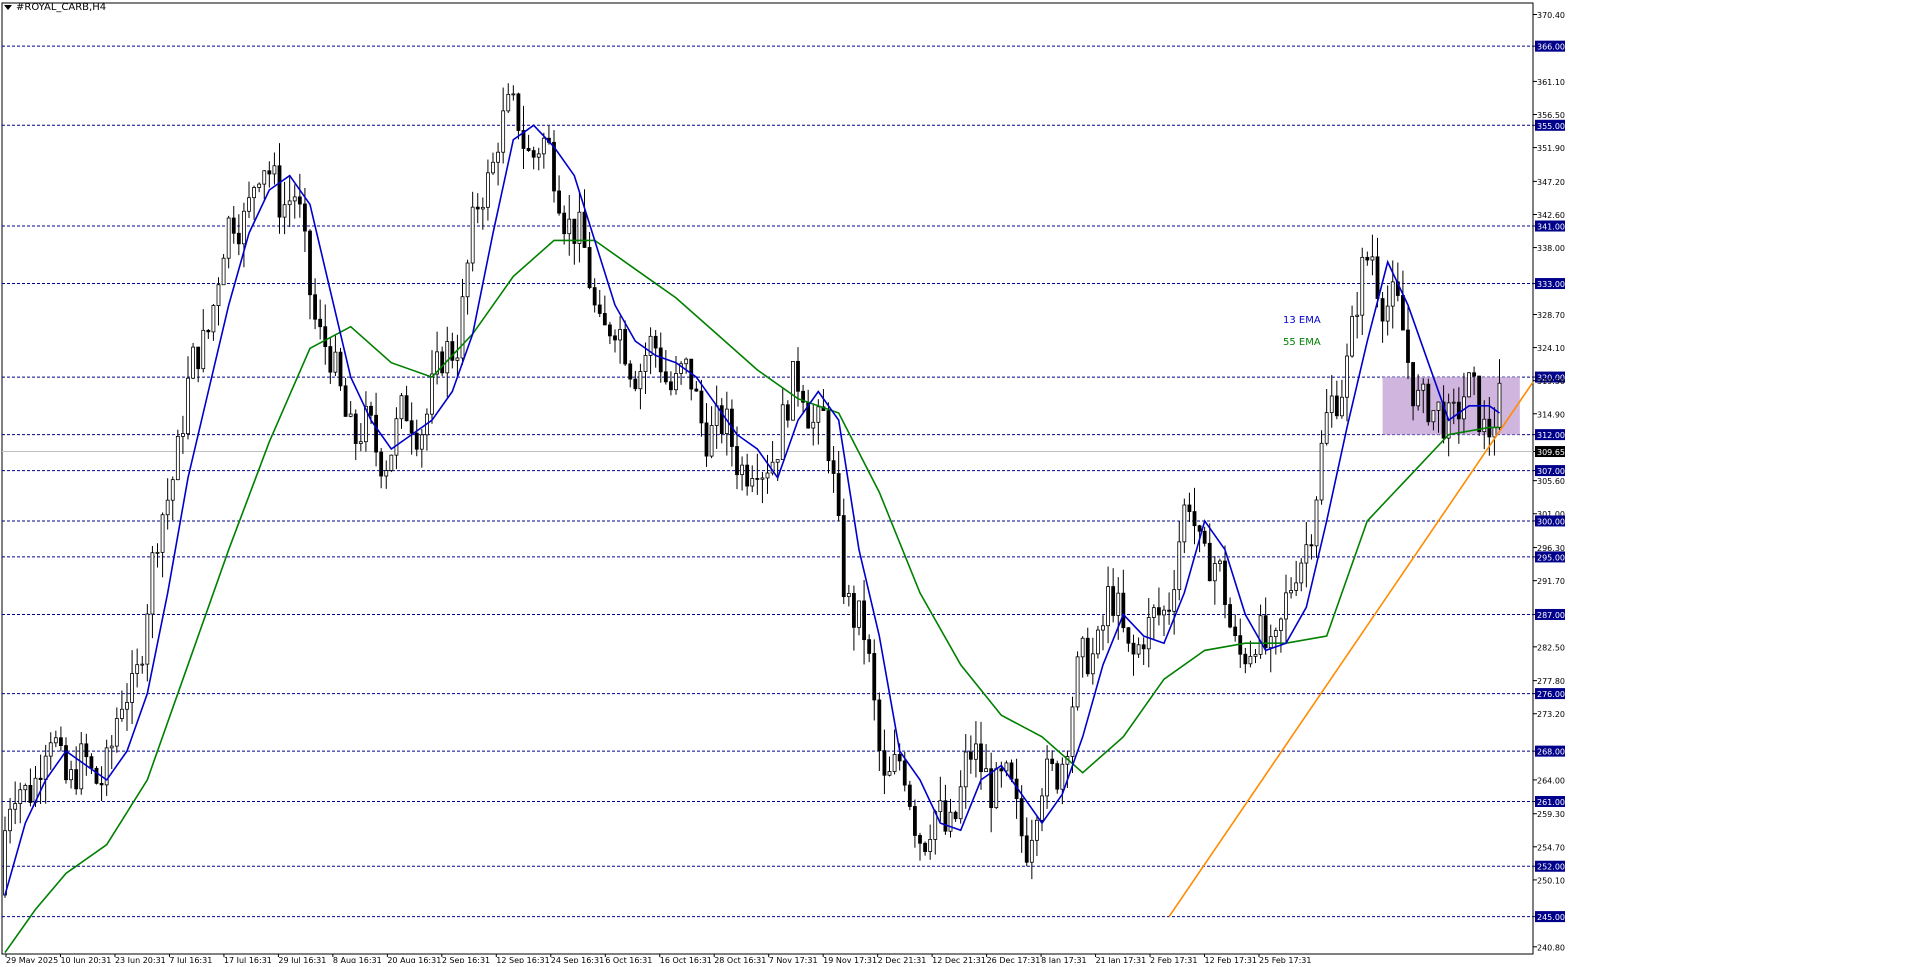 The width and height of the screenshot is (1916, 967). I want to click on y-tick-label: 245.00, so click(1551, 917).